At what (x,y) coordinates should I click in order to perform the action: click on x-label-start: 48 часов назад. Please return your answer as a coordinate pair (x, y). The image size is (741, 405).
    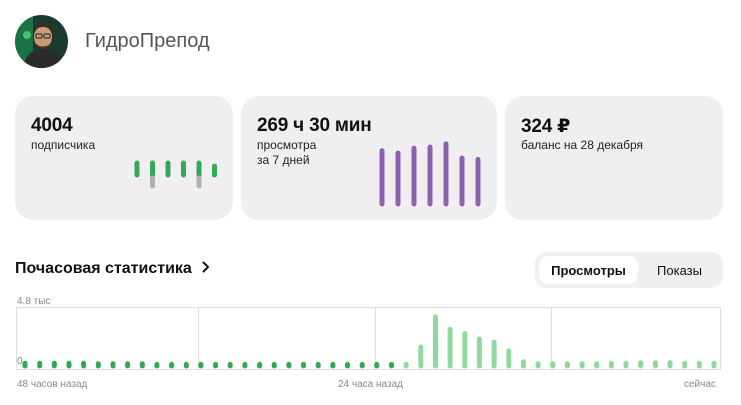
    Looking at the image, I should click on (52, 384).